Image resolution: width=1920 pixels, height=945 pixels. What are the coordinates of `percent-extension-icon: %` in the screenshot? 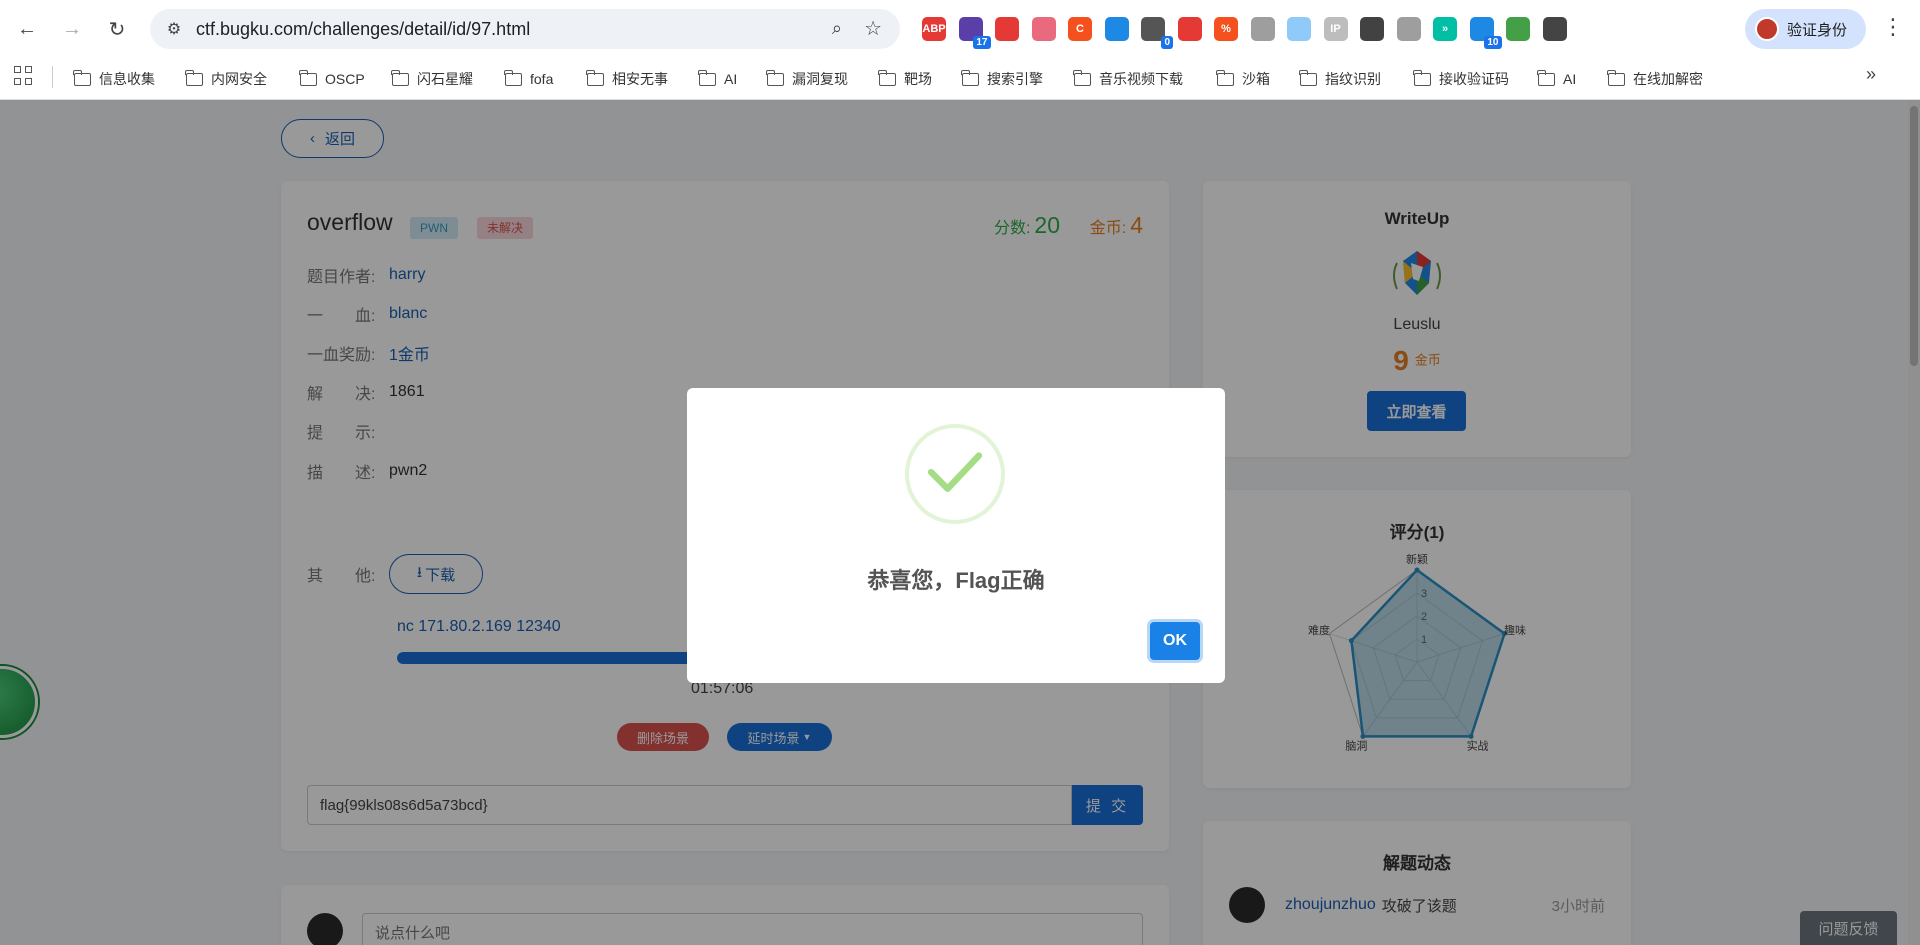 It's located at (1226, 29).